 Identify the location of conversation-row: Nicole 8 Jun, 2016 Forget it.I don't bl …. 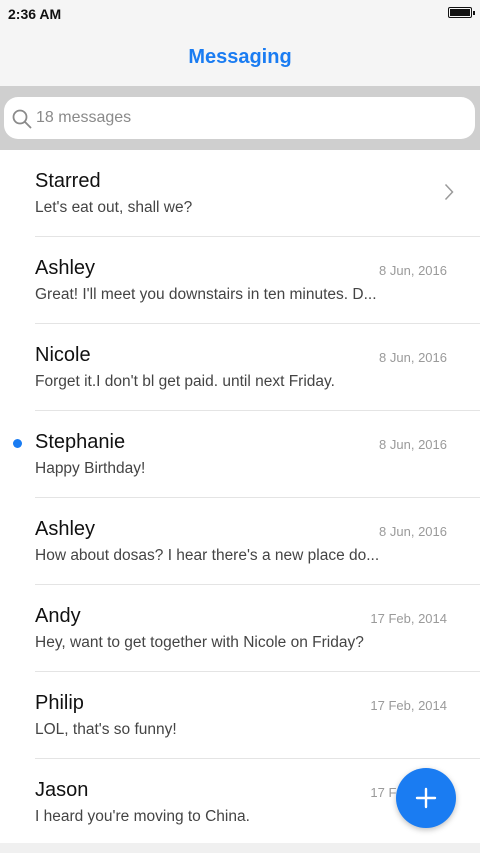
(240, 367).